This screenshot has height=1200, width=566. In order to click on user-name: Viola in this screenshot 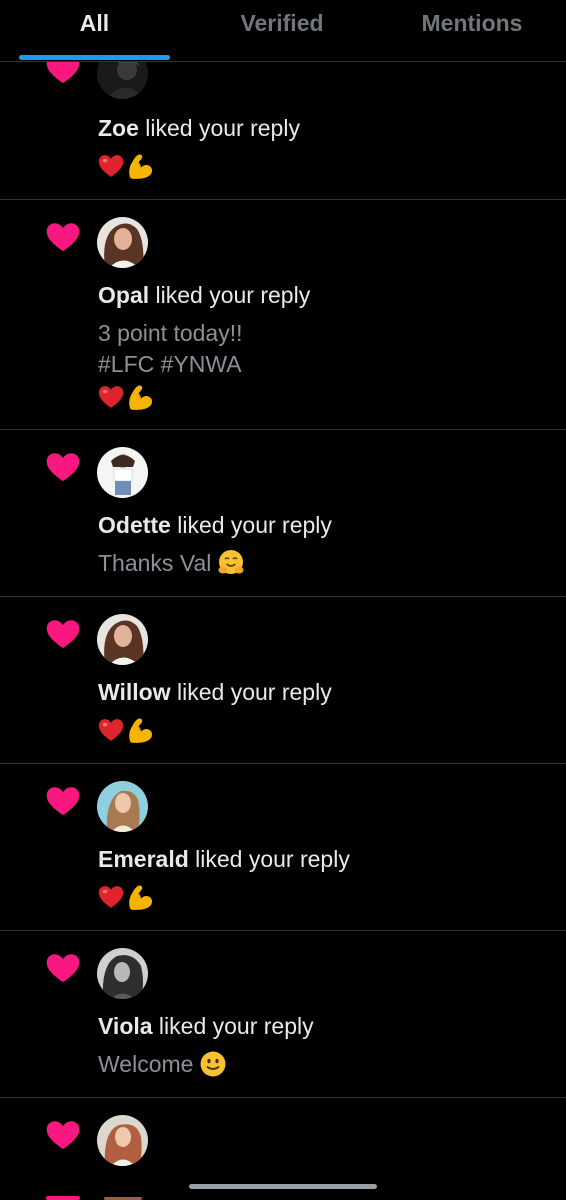, I will do `click(125, 1026)`.